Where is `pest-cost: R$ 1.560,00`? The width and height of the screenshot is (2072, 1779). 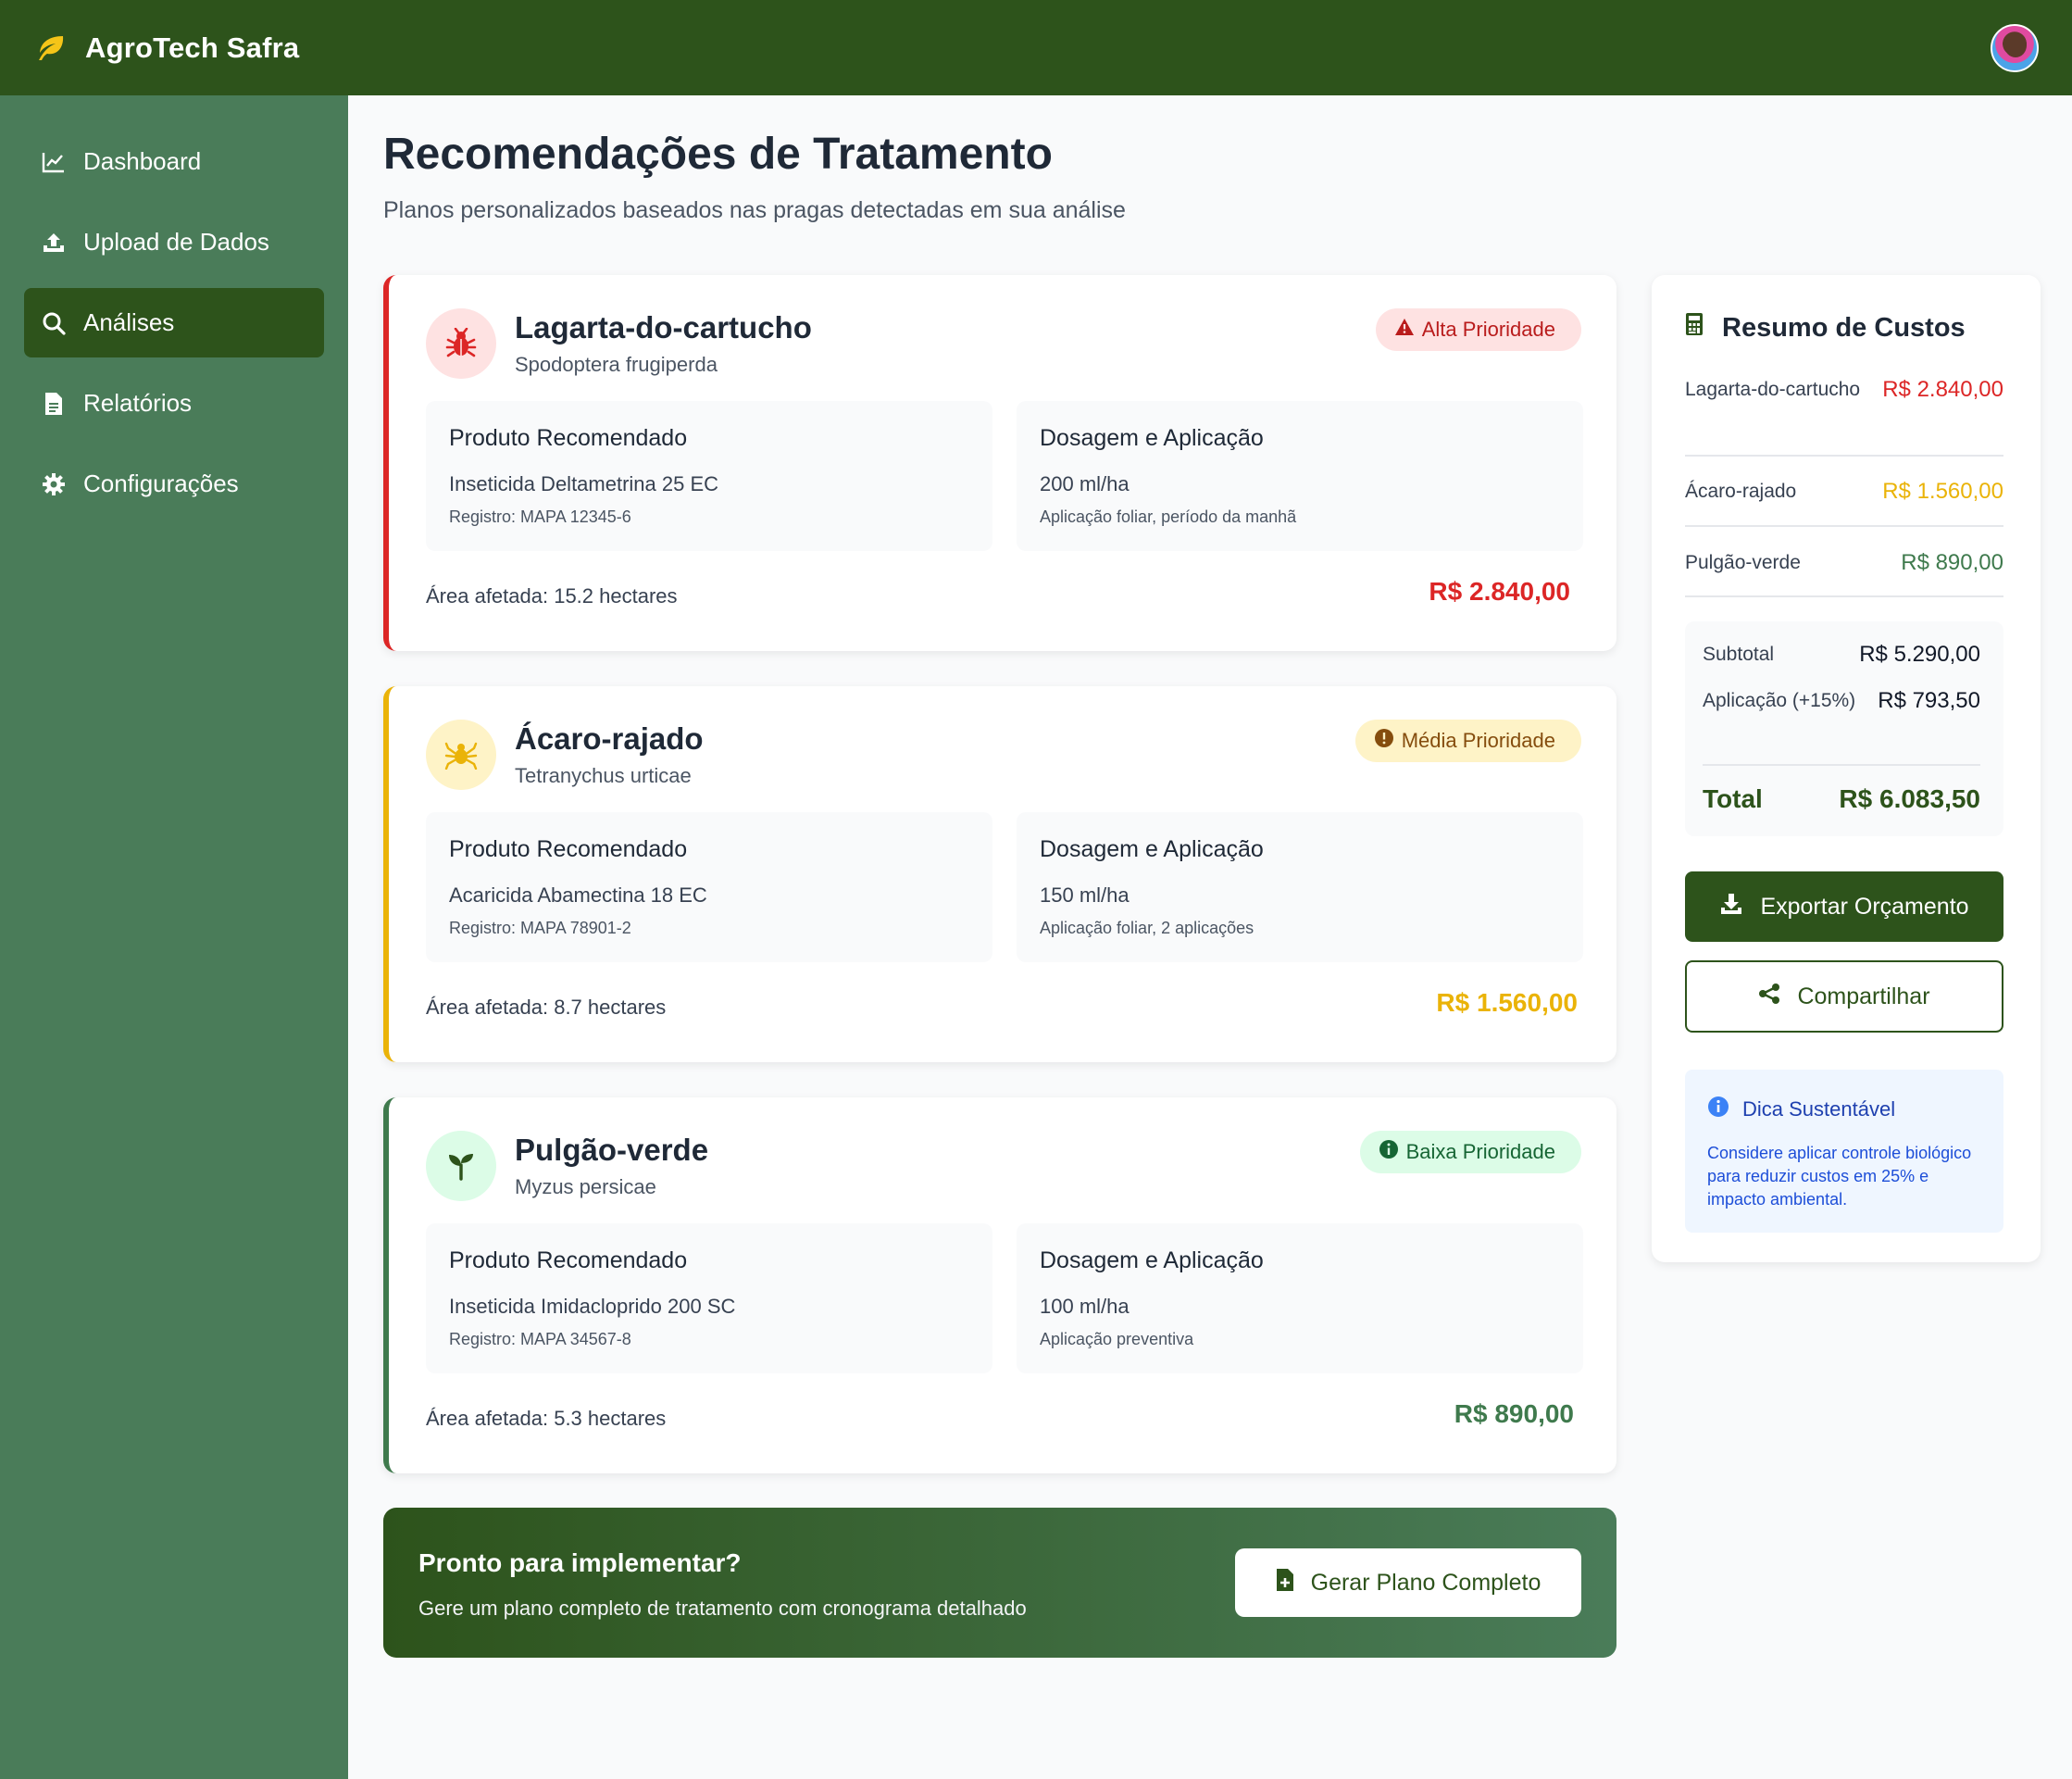 pest-cost: R$ 1.560,00 is located at coordinates (1507, 1002).